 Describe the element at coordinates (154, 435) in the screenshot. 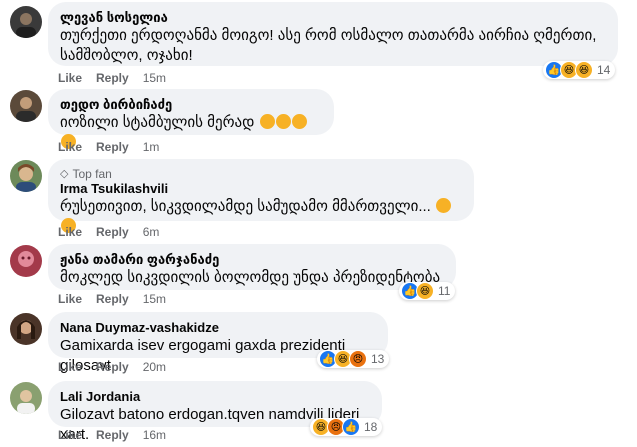

I see `comment-timestamp: 16m` at that location.